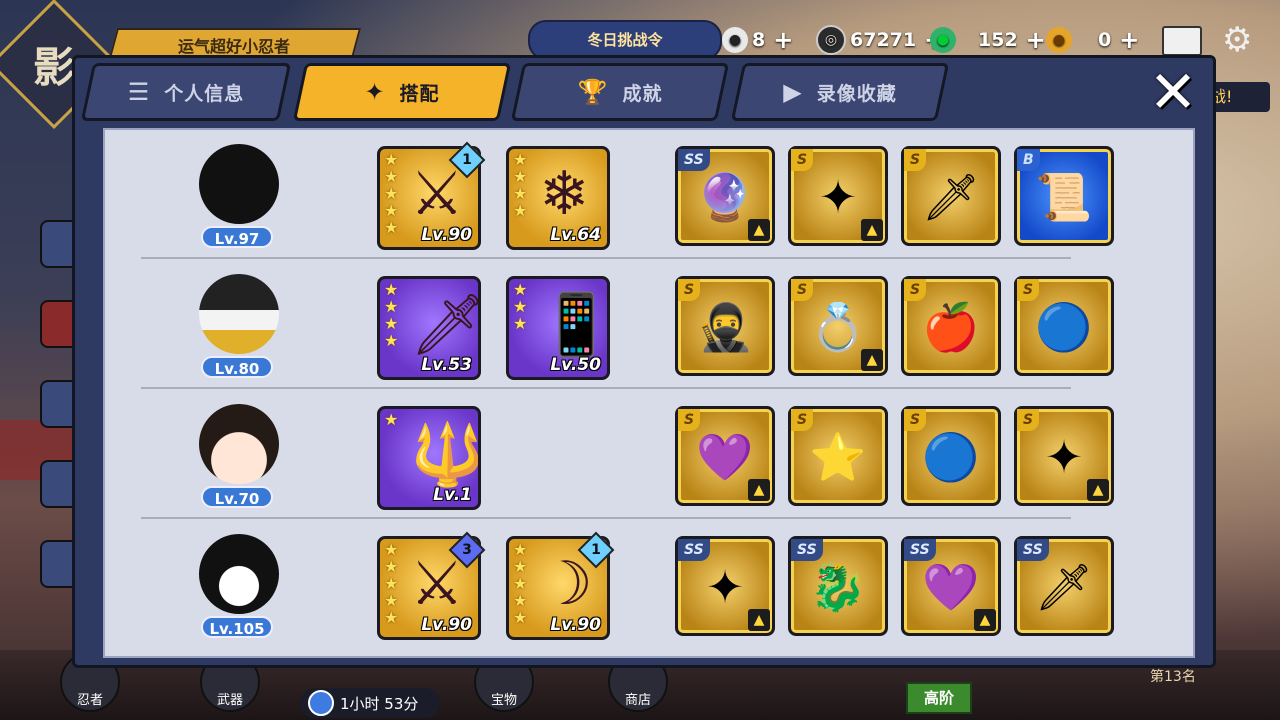 The height and width of the screenshot is (720, 1280). Describe the element at coordinates (446, 365) in the screenshot. I see `weapon-level: Lv.53` at that location.